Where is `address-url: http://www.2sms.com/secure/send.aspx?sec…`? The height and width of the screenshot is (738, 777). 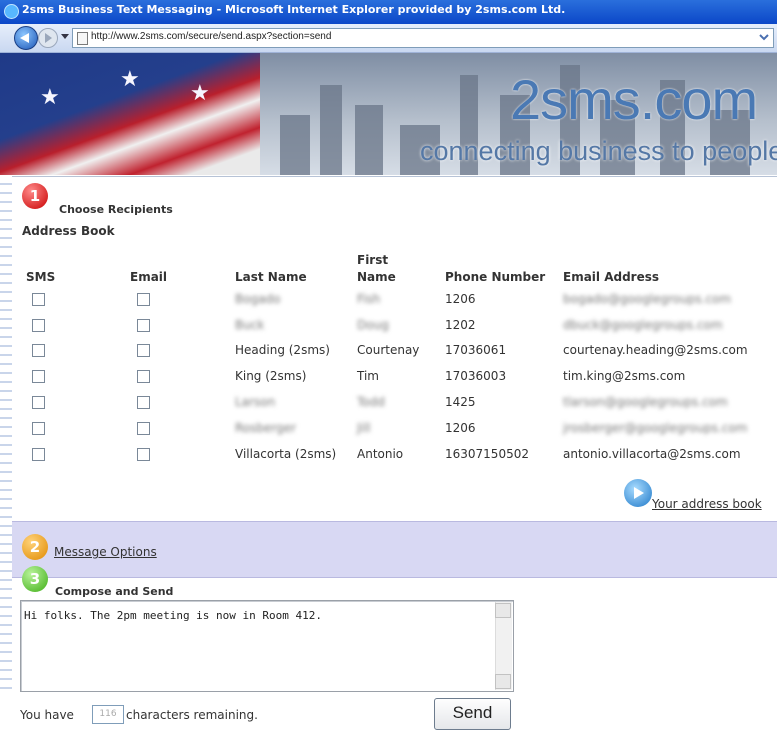 address-url: http://www.2sms.com/secure/send.aspx?sec… is located at coordinates (211, 36).